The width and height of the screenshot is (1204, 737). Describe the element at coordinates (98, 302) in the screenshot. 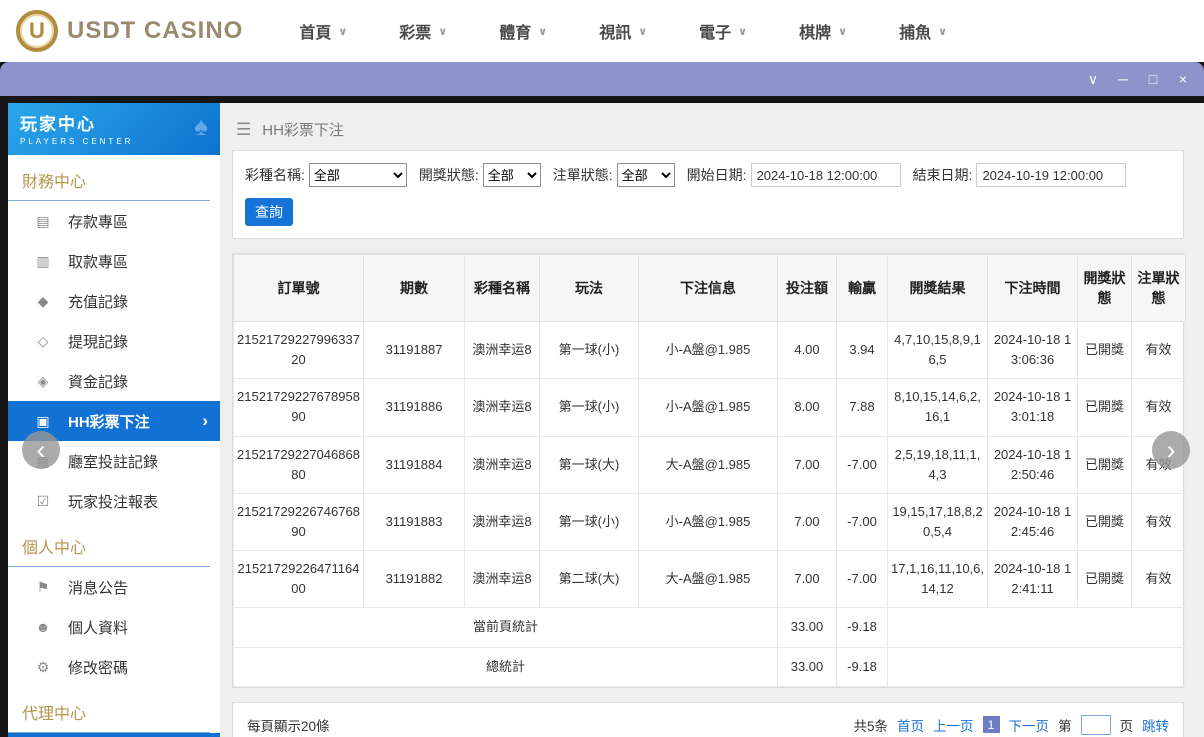

I see `sidebar-item-label: 充值記錄` at that location.